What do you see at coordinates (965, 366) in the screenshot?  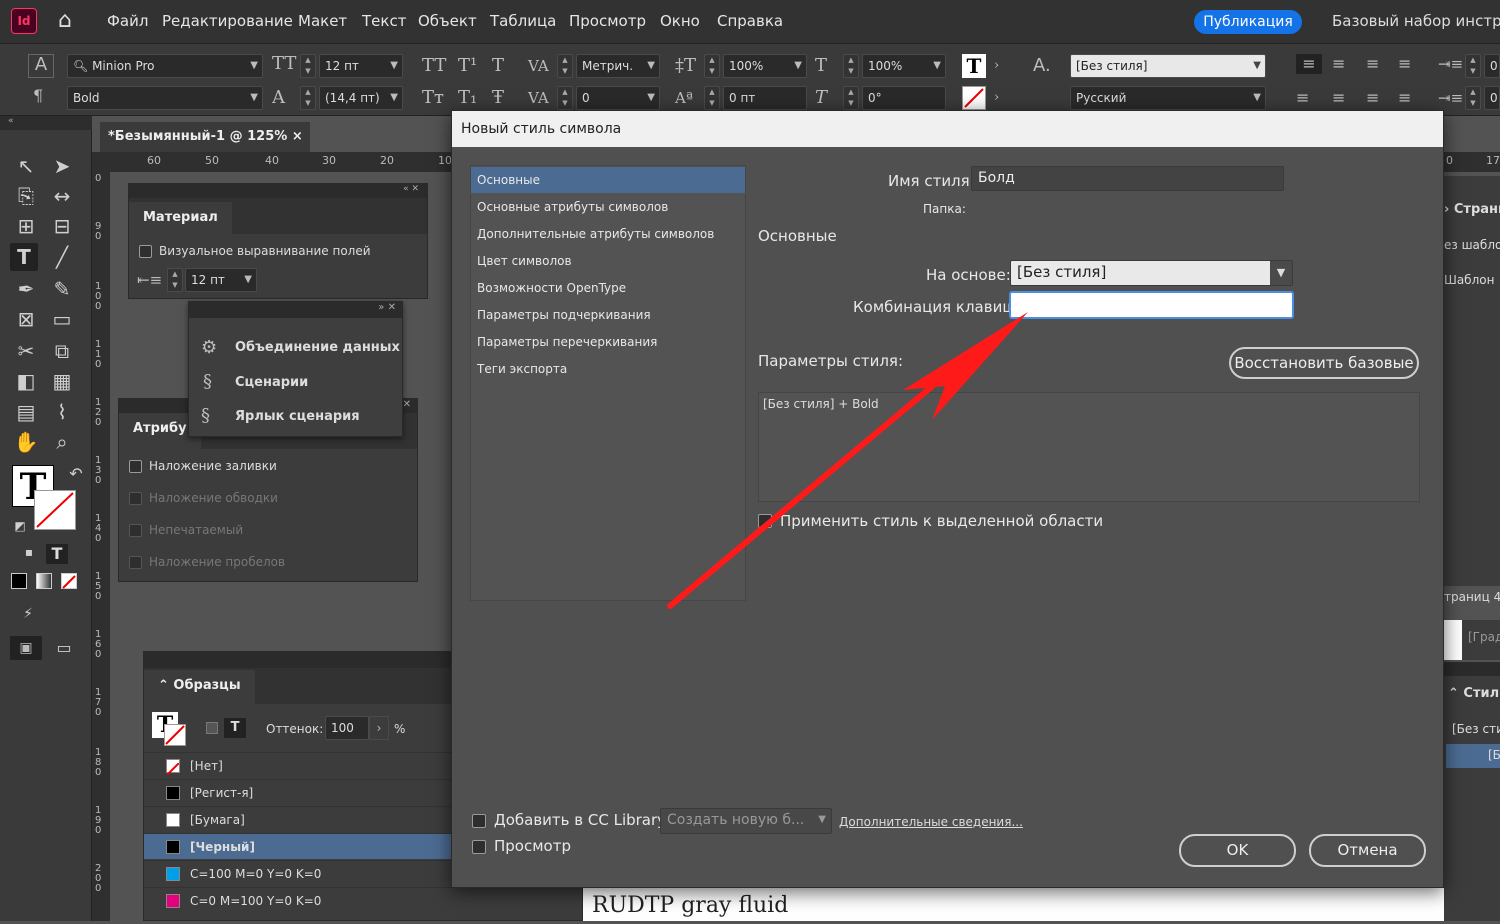 I see `arrow-head` at bounding box center [965, 366].